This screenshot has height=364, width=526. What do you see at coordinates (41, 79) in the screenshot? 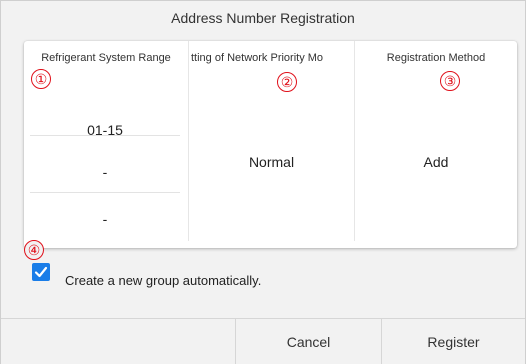
I see `marker-1: ①` at bounding box center [41, 79].